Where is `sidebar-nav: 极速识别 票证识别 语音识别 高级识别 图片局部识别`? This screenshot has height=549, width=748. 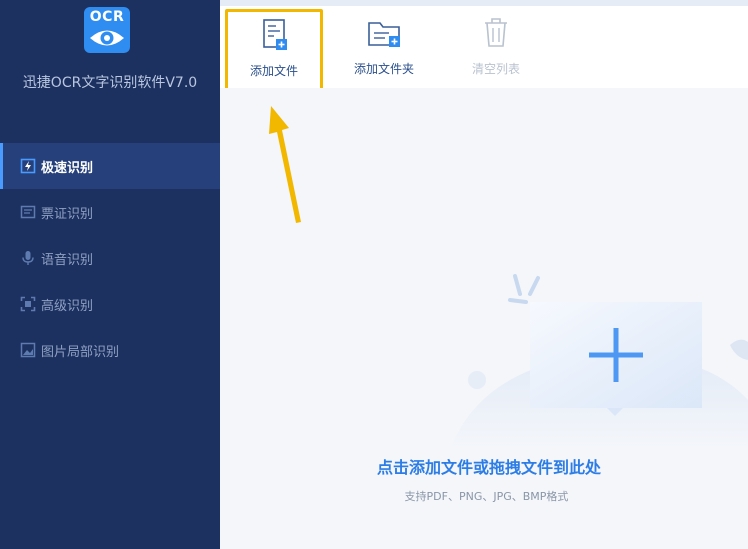 sidebar-nav: 极速识别 票证识别 语音识别 高级识别 图片局部识别 is located at coordinates (110, 258).